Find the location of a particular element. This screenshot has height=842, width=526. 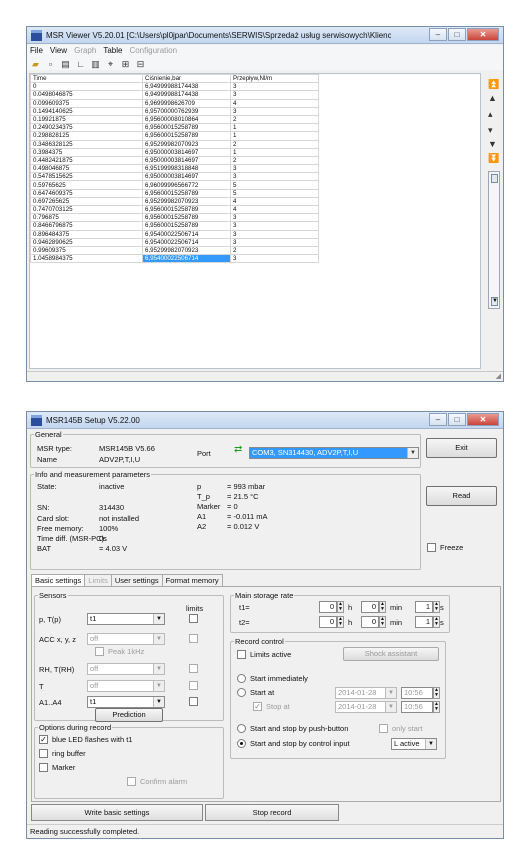

port-select: COM3, SN314430, ADV2P,T,I,U ▼ is located at coordinates (334, 453).